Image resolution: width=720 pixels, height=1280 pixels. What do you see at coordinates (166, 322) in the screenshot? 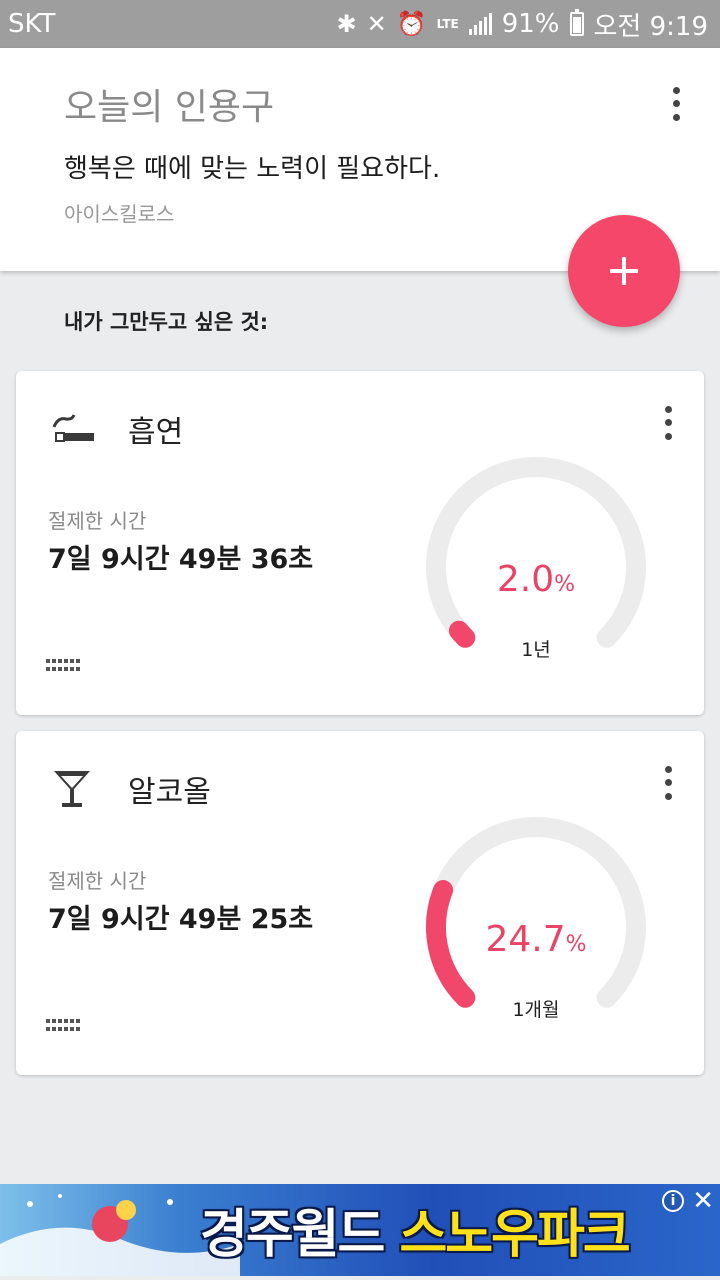
I see `section-label: 내가 그만두고 싶은 것:` at bounding box center [166, 322].